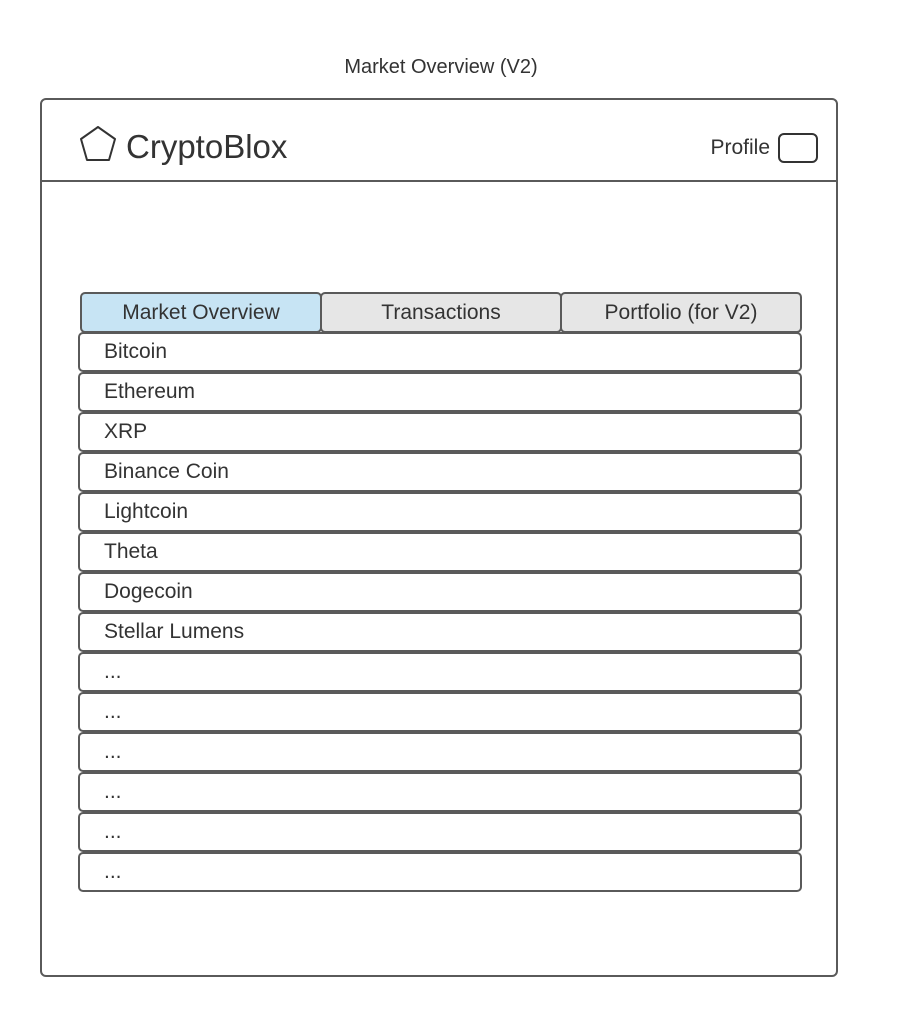 Image resolution: width=900 pixels, height=1020 pixels. What do you see at coordinates (440, 432) in the screenshot?
I see `list-item: XRP` at bounding box center [440, 432].